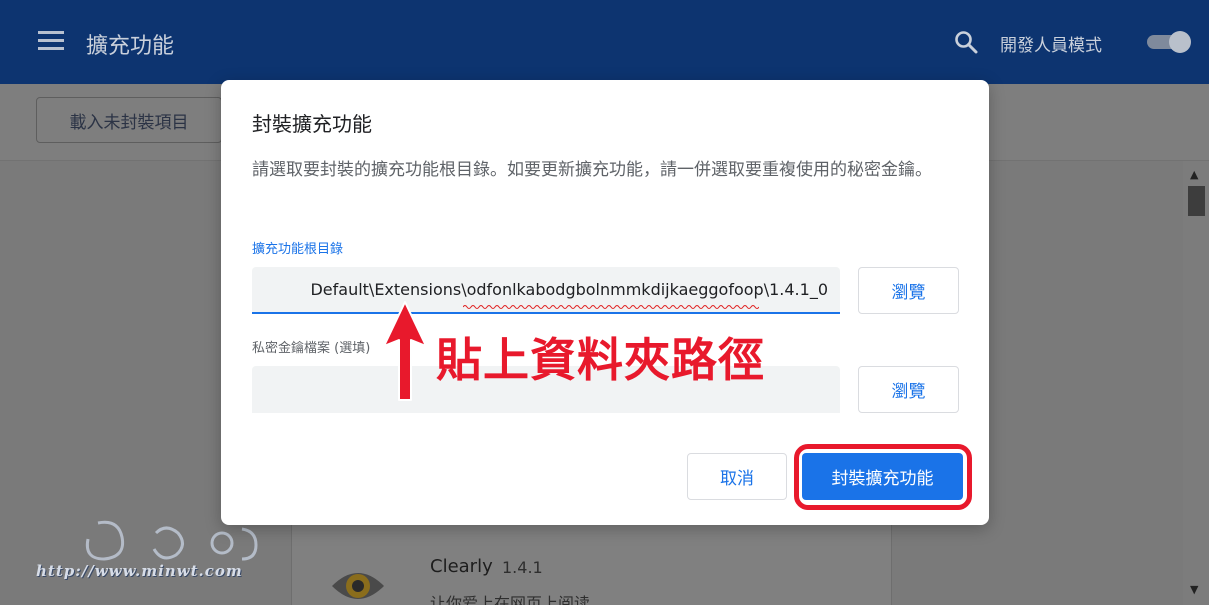 The width and height of the screenshot is (1209, 605). What do you see at coordinates (908, 290) in the screenshot?
I see `browse-root-button: 瀏覽` at bounding box center [908, 290].